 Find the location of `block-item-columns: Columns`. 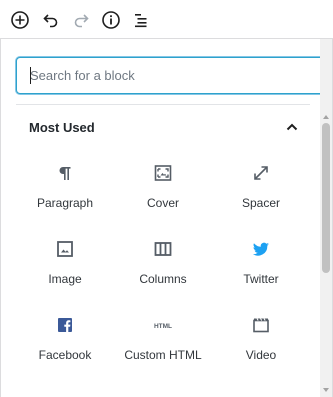

block-item-columns: Columns is located at coordinates (163, 265).